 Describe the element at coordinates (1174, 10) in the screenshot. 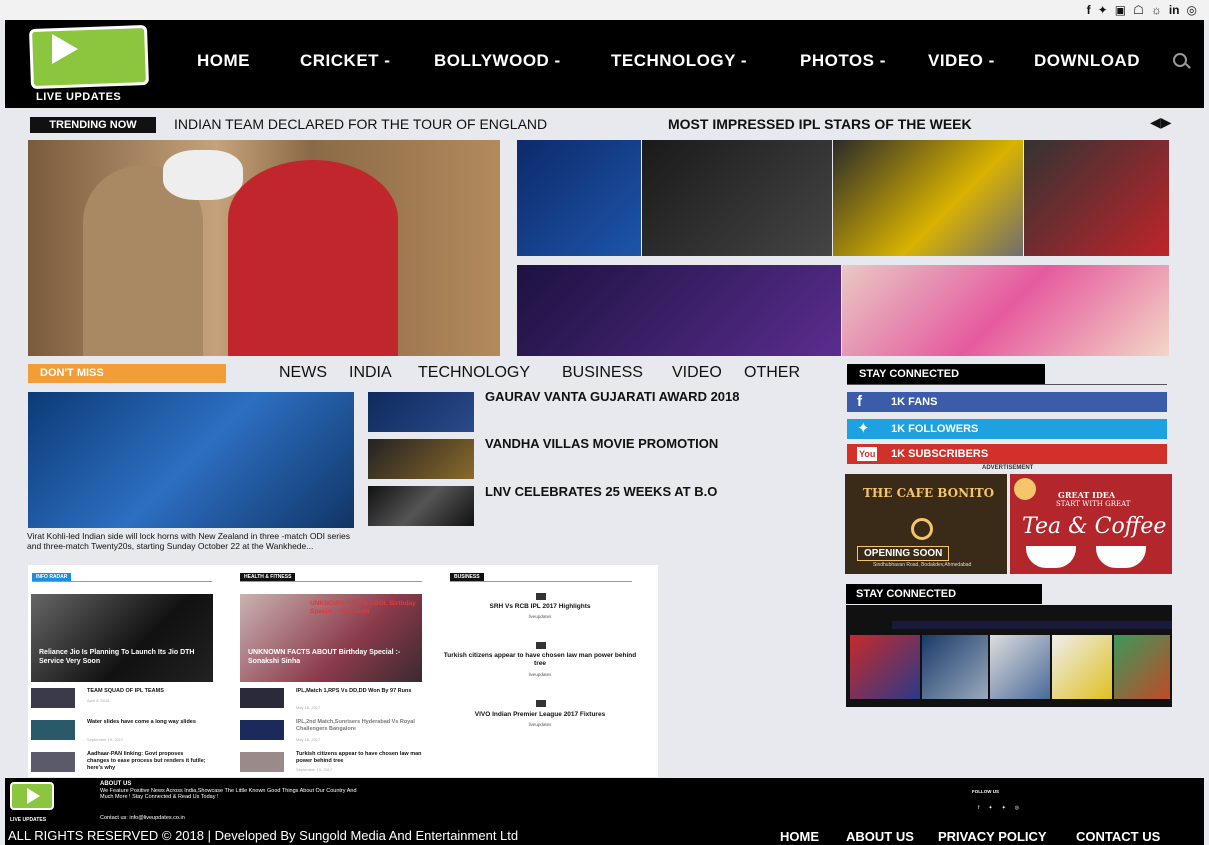

I see `linkedin-icon: in` at that location.